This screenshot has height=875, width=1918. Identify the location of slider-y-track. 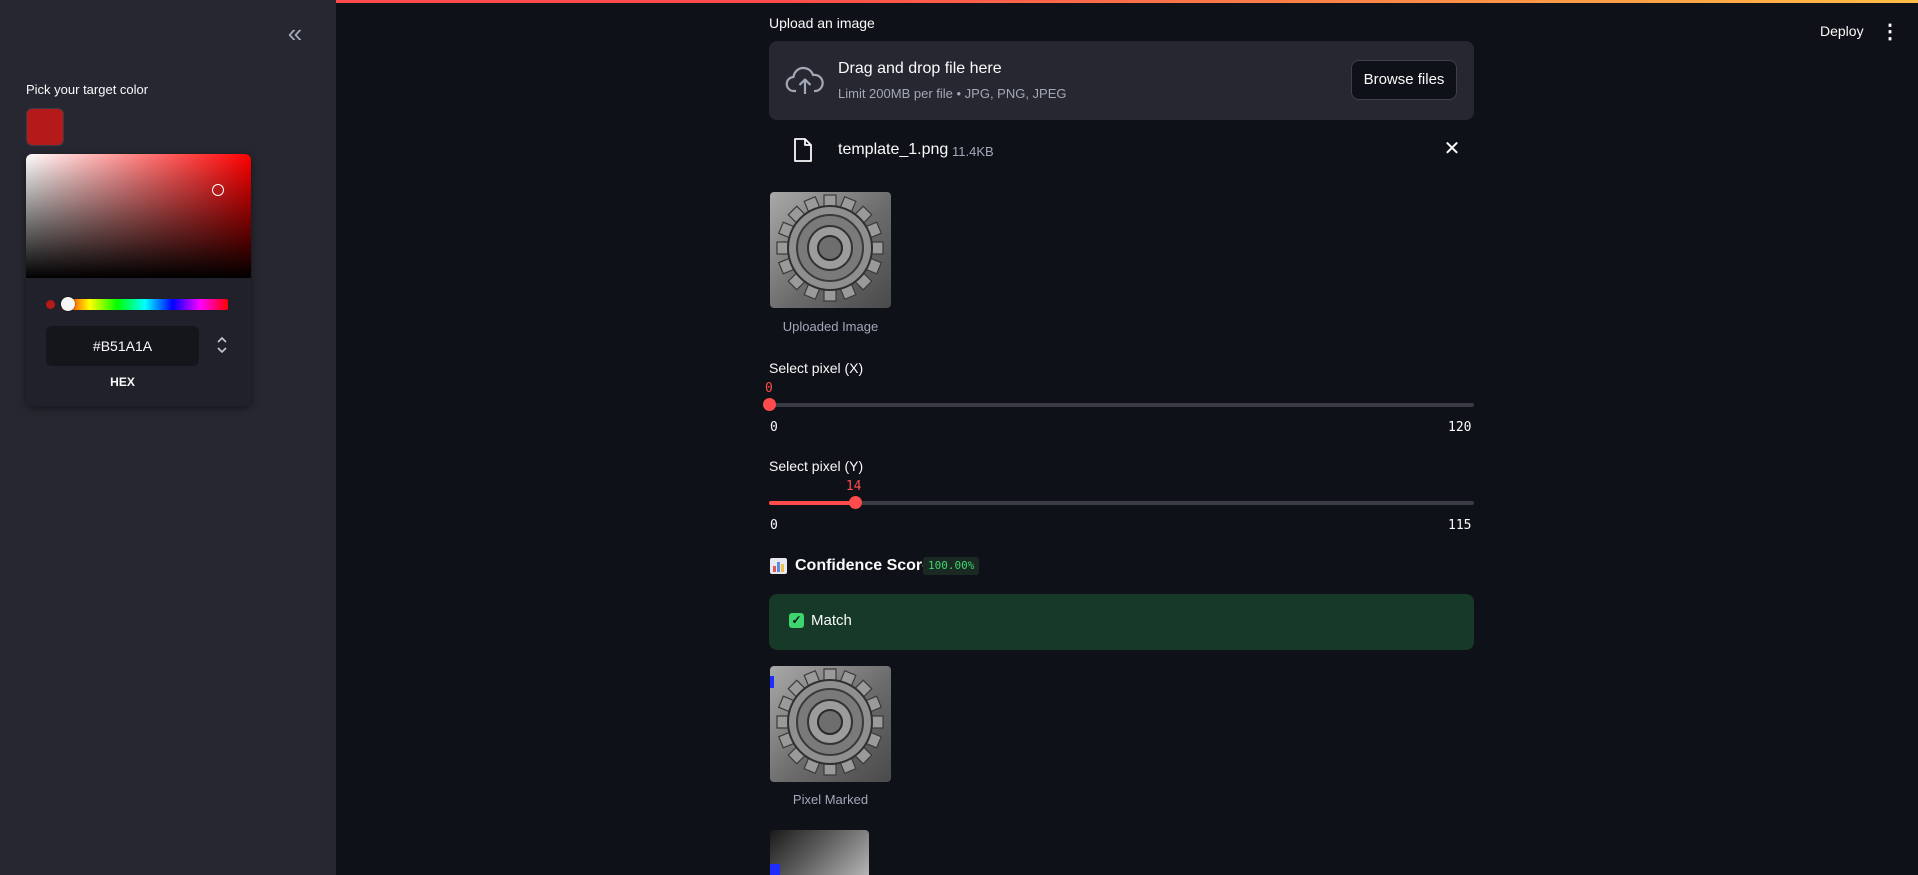
(1121, 503).